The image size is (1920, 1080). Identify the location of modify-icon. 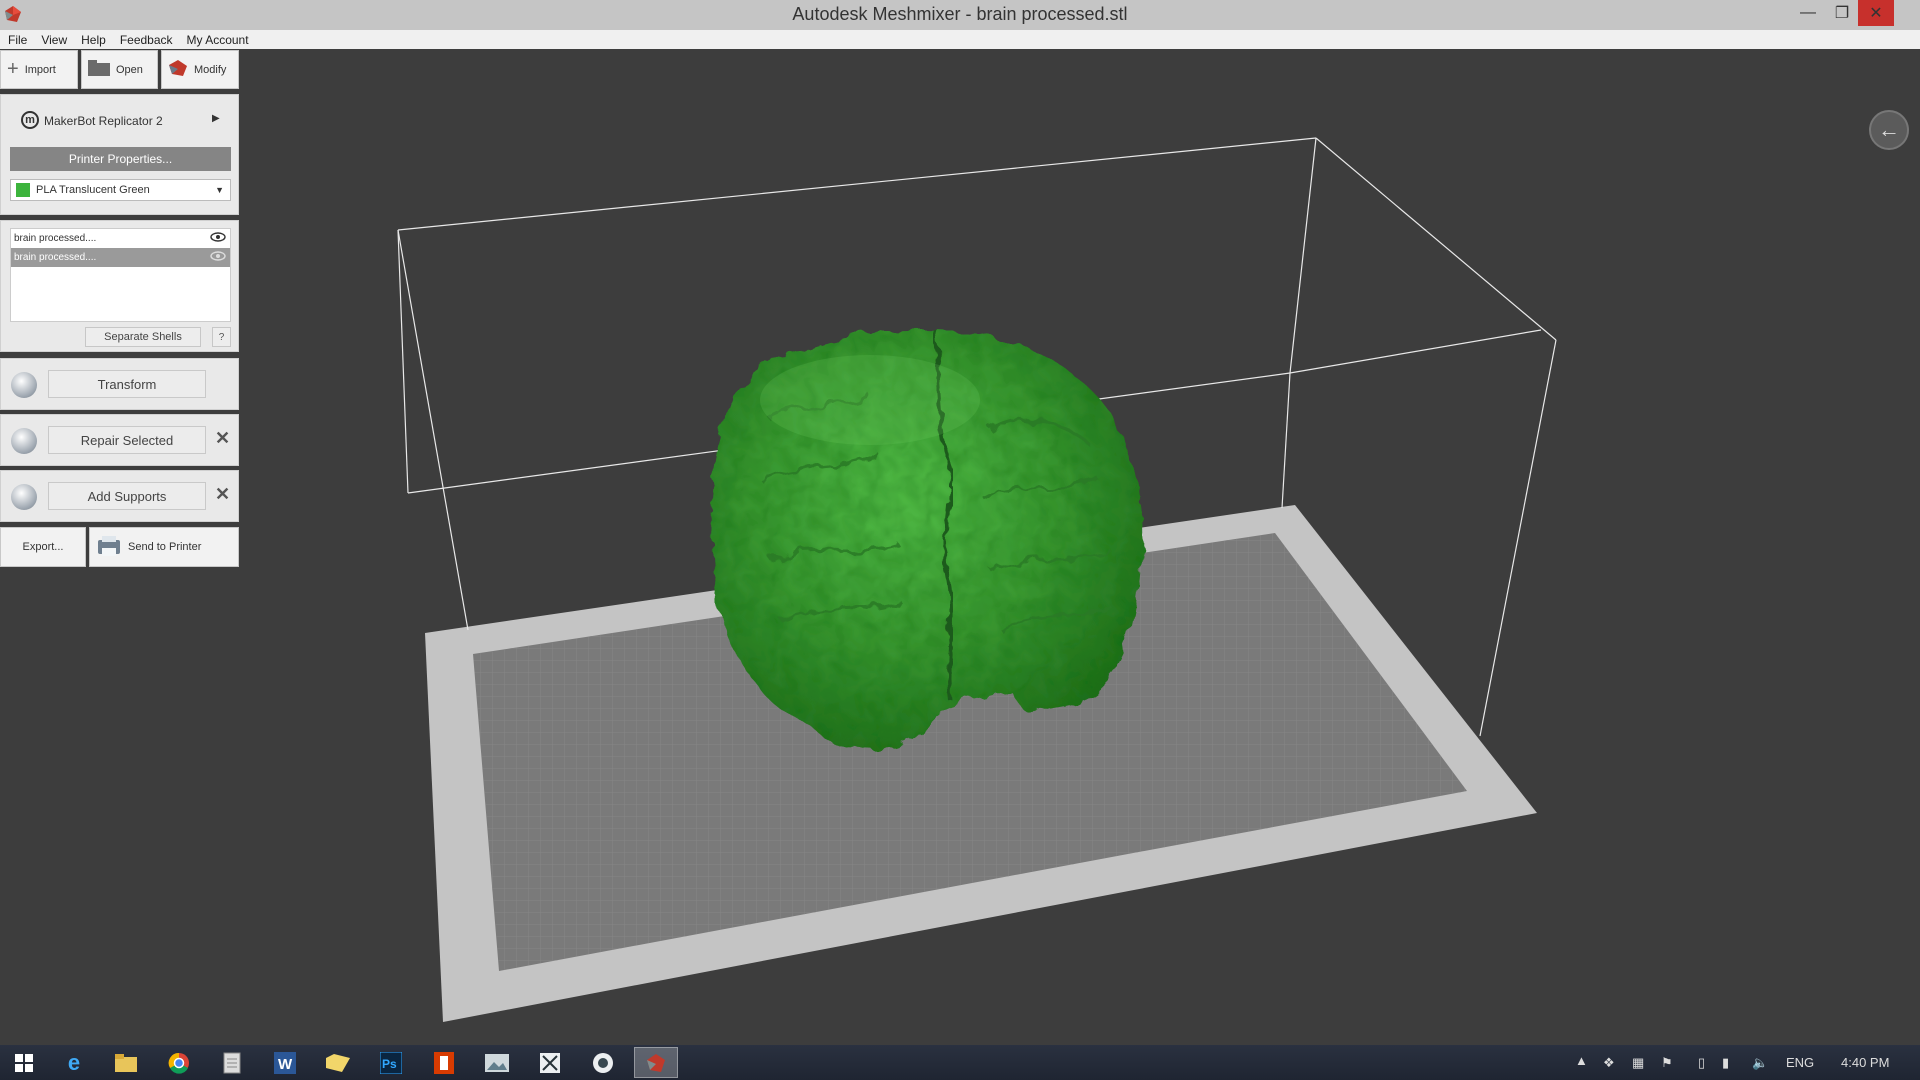
(178, 69).